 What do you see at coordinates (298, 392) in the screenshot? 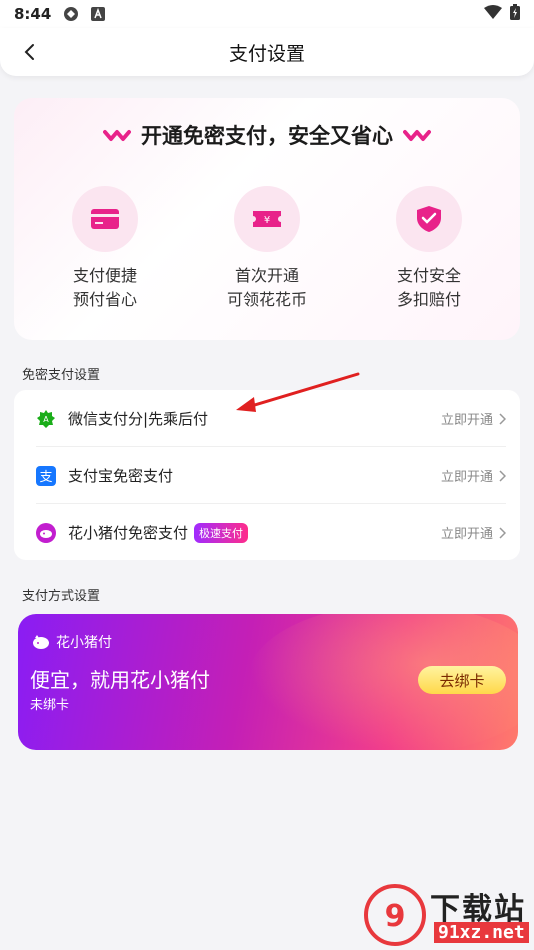
I see `annotation-arrow-icon` at bounding box center [298, 392].